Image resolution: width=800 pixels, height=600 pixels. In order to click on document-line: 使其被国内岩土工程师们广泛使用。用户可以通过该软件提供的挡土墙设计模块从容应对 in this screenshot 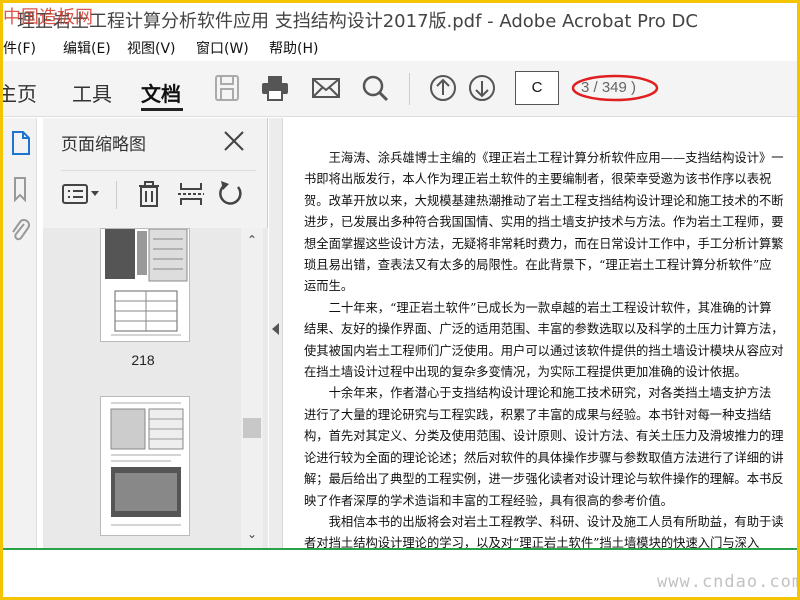, I will do `click(544, 350)`.